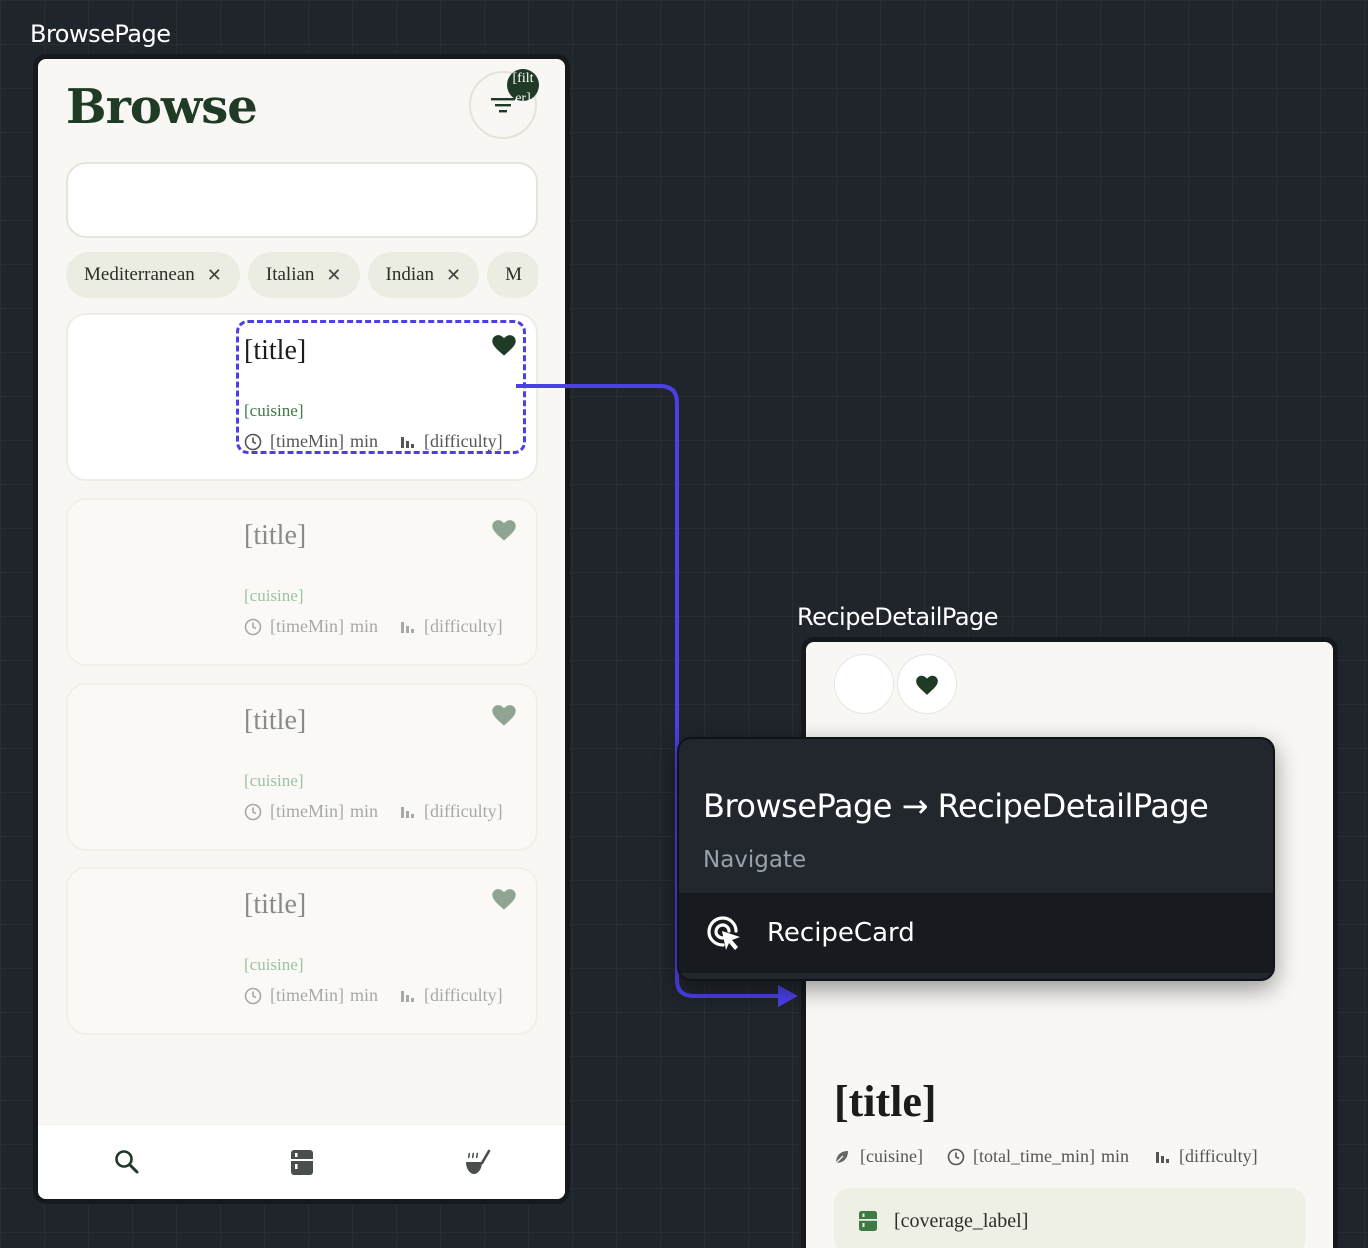 The height and width of the screenshot is (1248, 1368). I want to click on browse-frame-label: BrowsePage, so click(100, 34).